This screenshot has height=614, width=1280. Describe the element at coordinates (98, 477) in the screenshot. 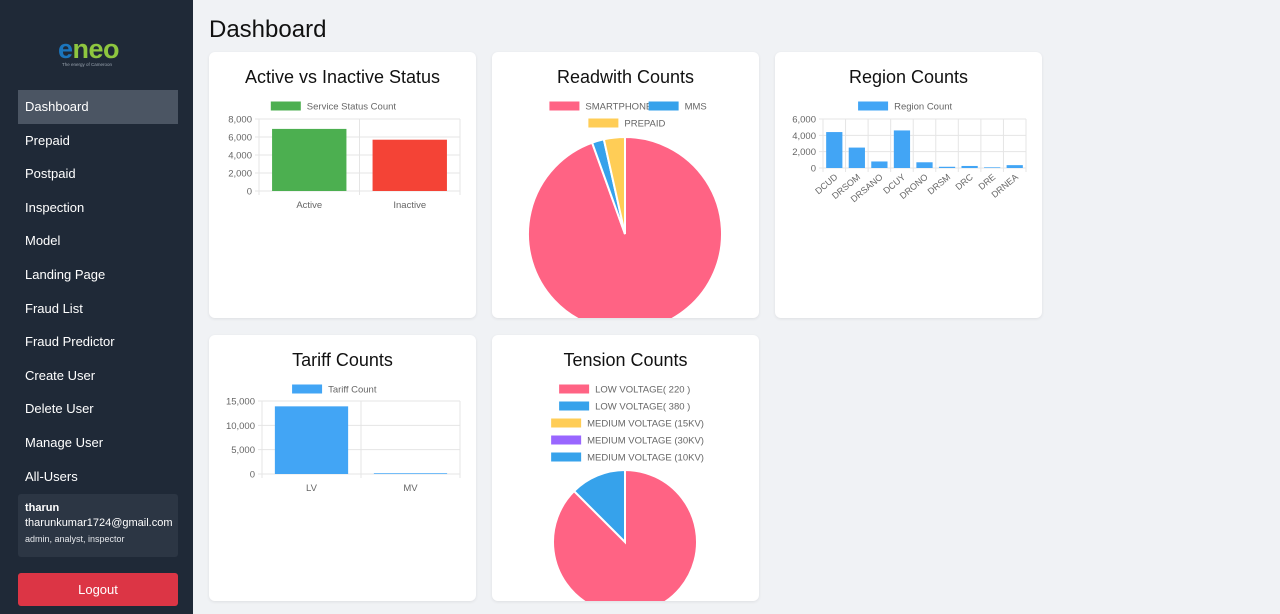

I see `sidebar-item-all-users: All-Users` at that location.